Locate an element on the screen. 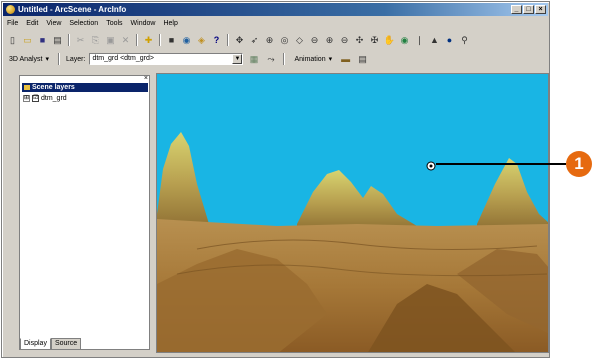 The image size is (596, 359). layer-row: ⊞ ☑ dtm_grd is located at coordinates (45, 98).